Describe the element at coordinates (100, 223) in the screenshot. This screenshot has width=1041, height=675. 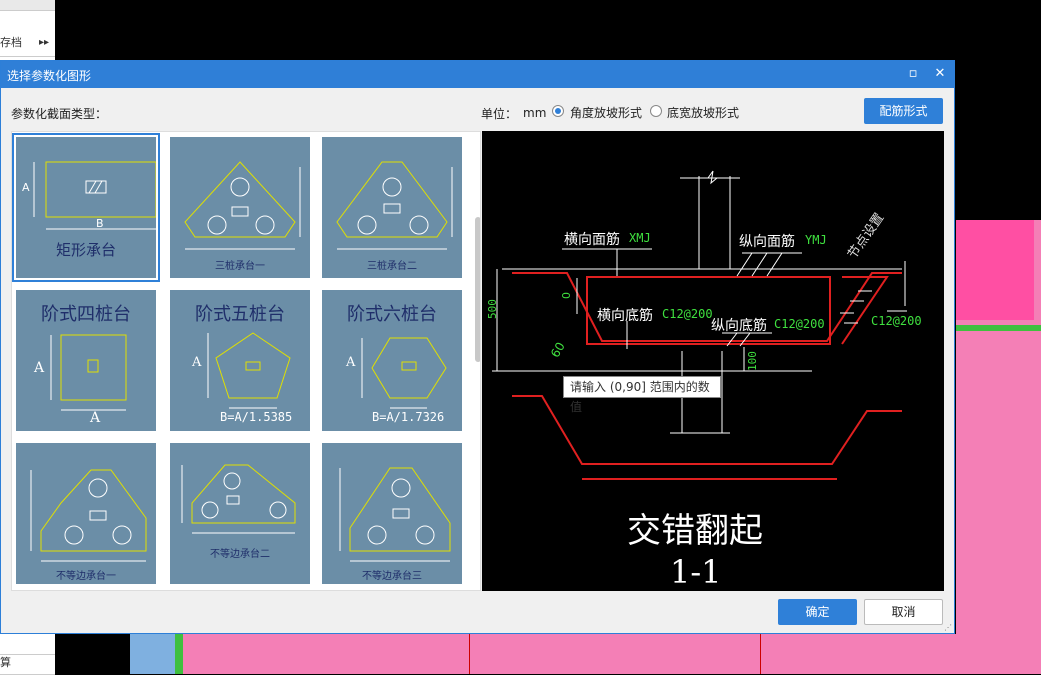
I see `rect-label-b: B` at that location.